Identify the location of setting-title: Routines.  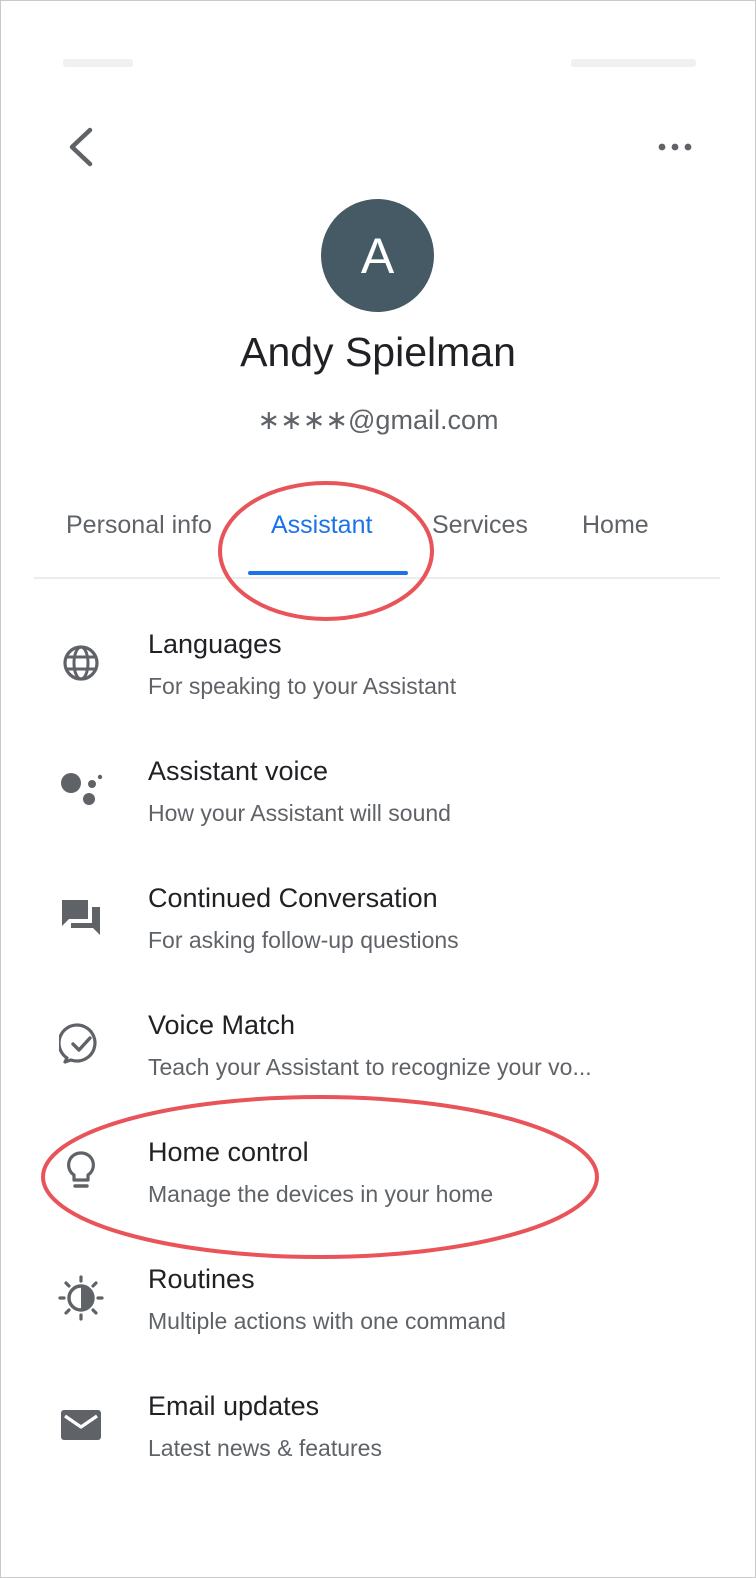
(201, 1279).